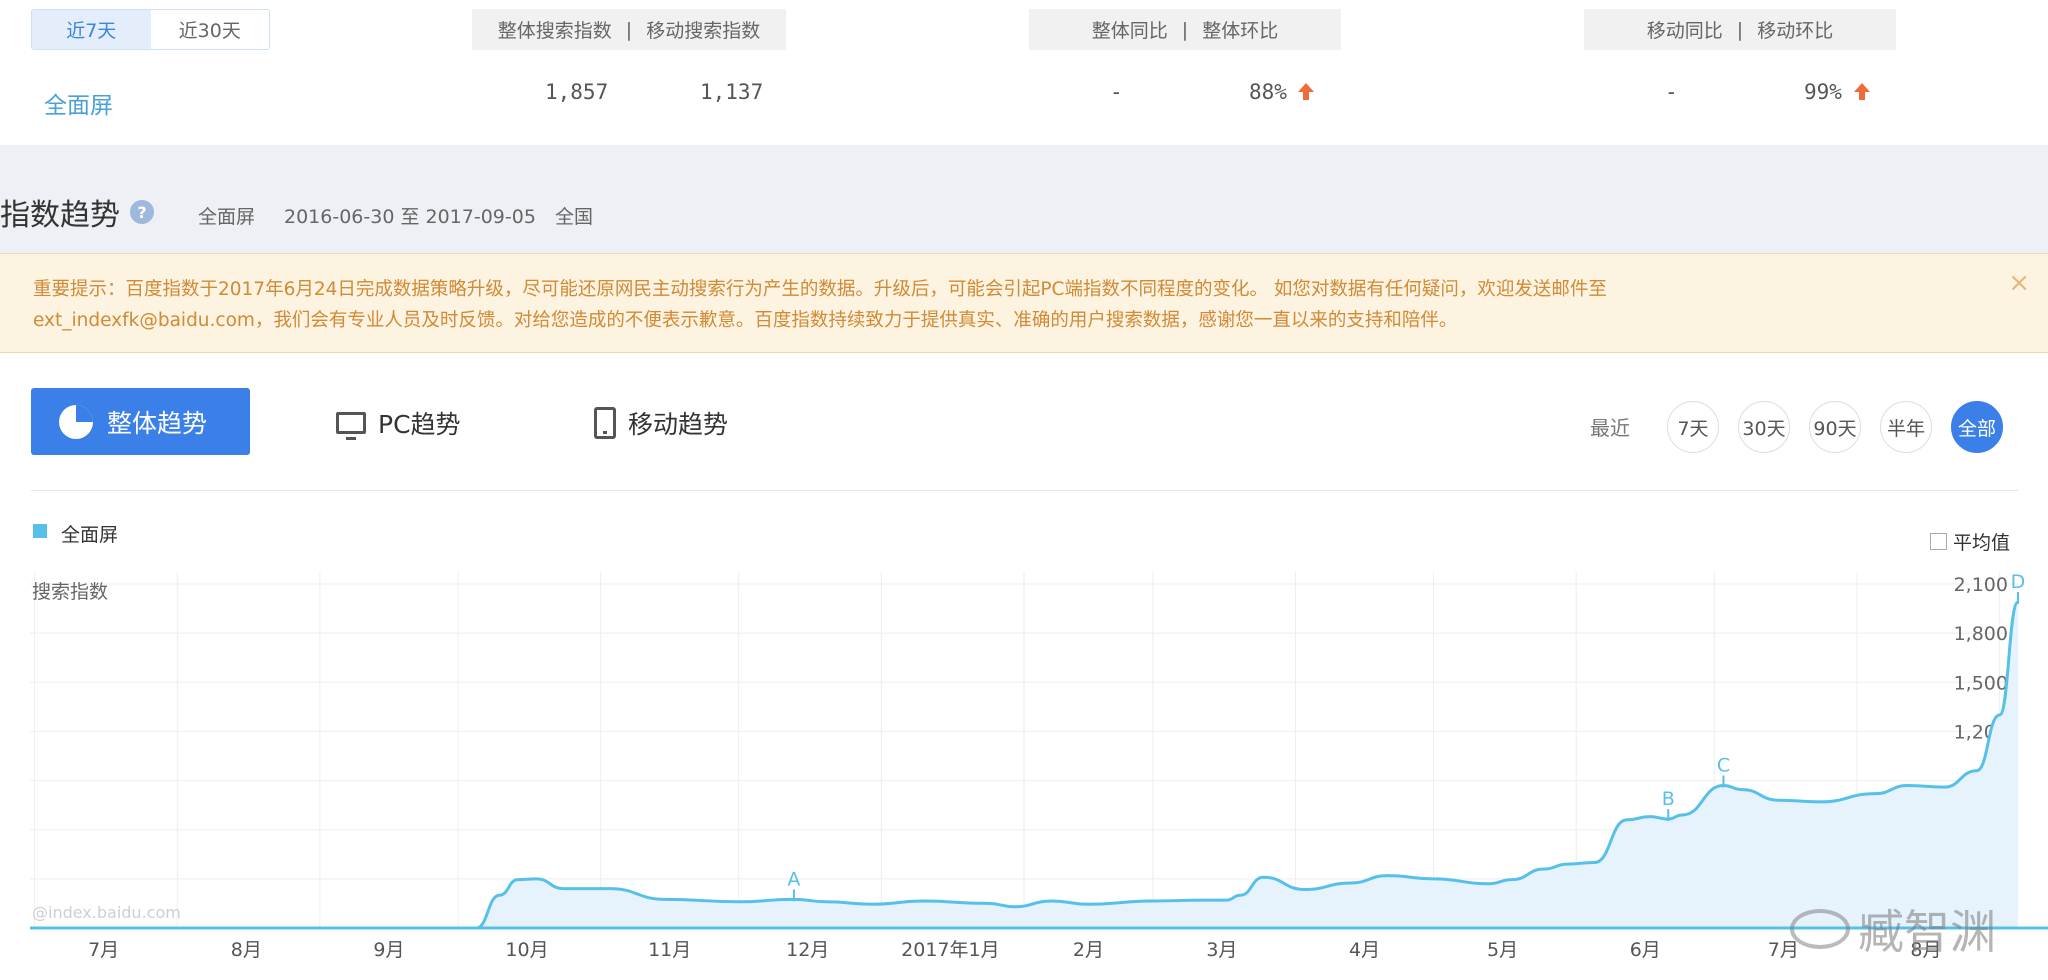  Describe the element at coordinates (526, 950) in the screenshot. I see `x-tick-label: 10月` at that location.